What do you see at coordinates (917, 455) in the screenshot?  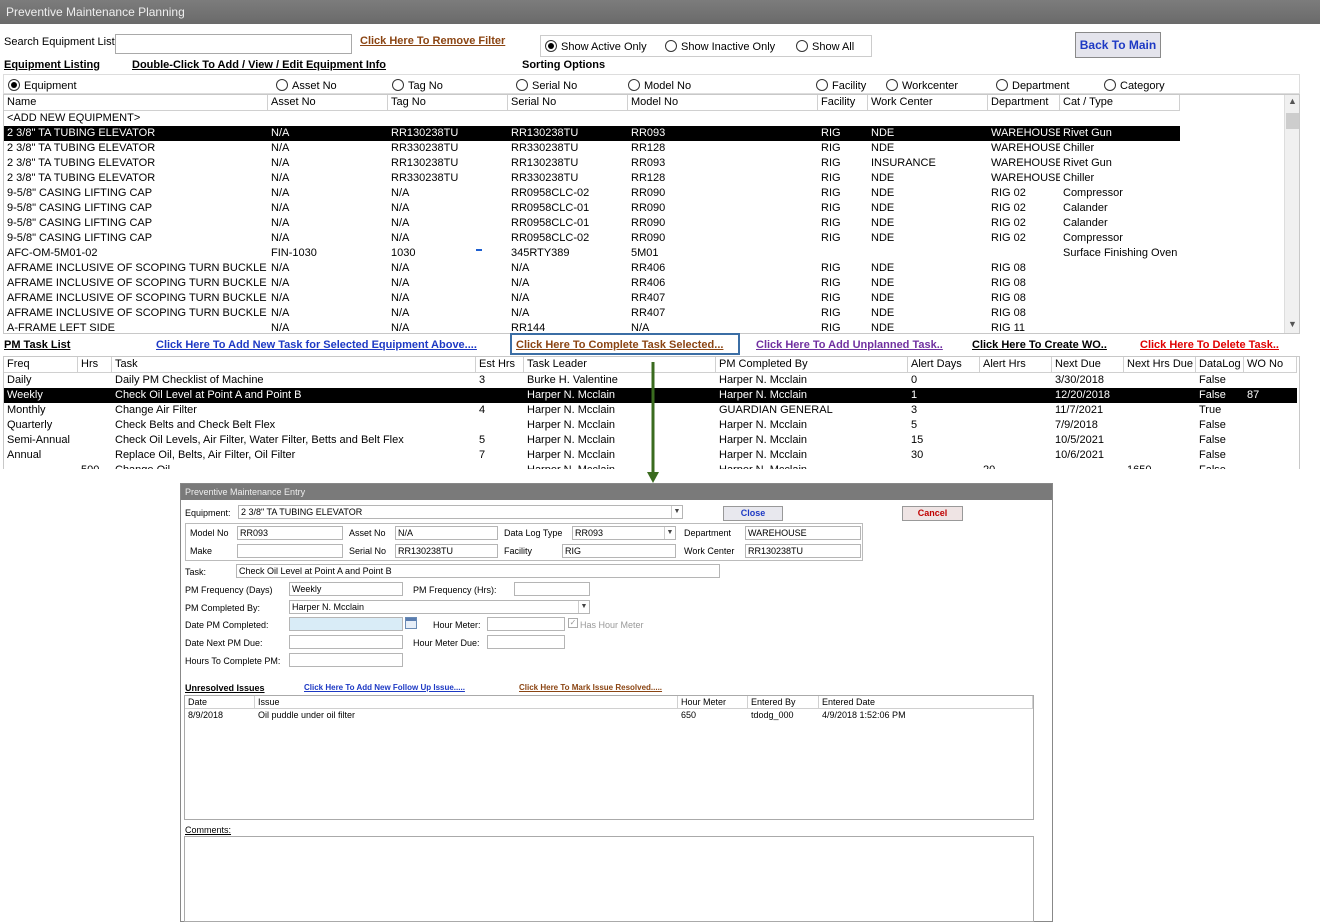 I see `table-cell: 30` at bounding box center [917, 455].